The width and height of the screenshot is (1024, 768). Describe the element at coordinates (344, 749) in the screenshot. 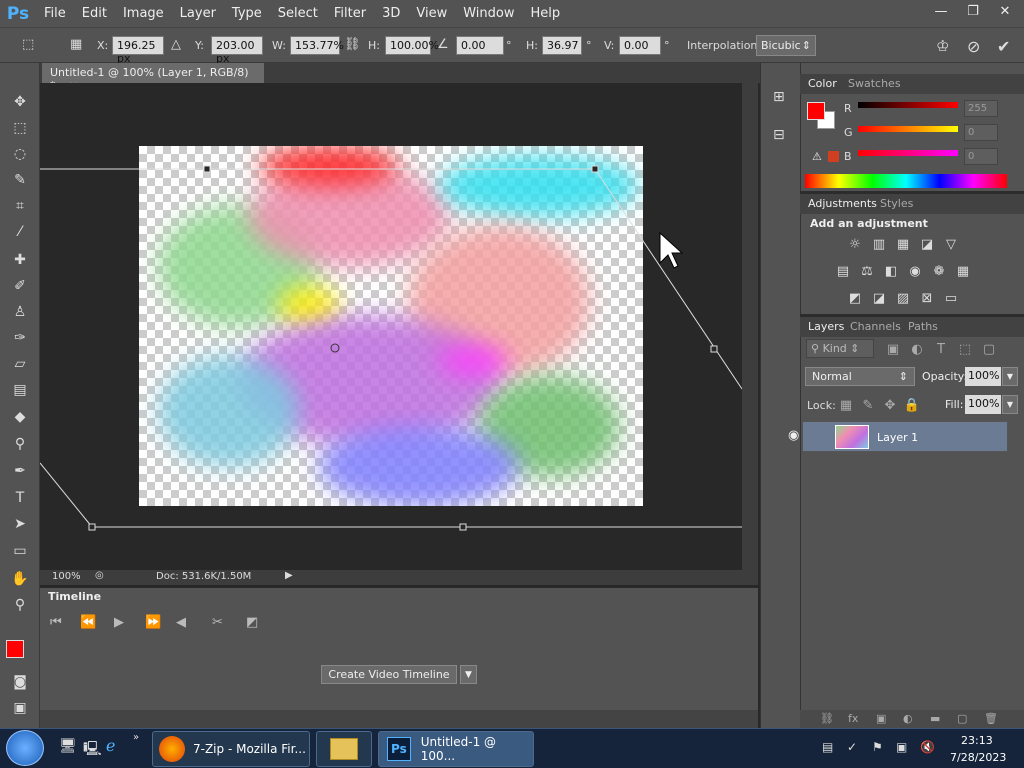

I see `taskbar-explorer` at that location.